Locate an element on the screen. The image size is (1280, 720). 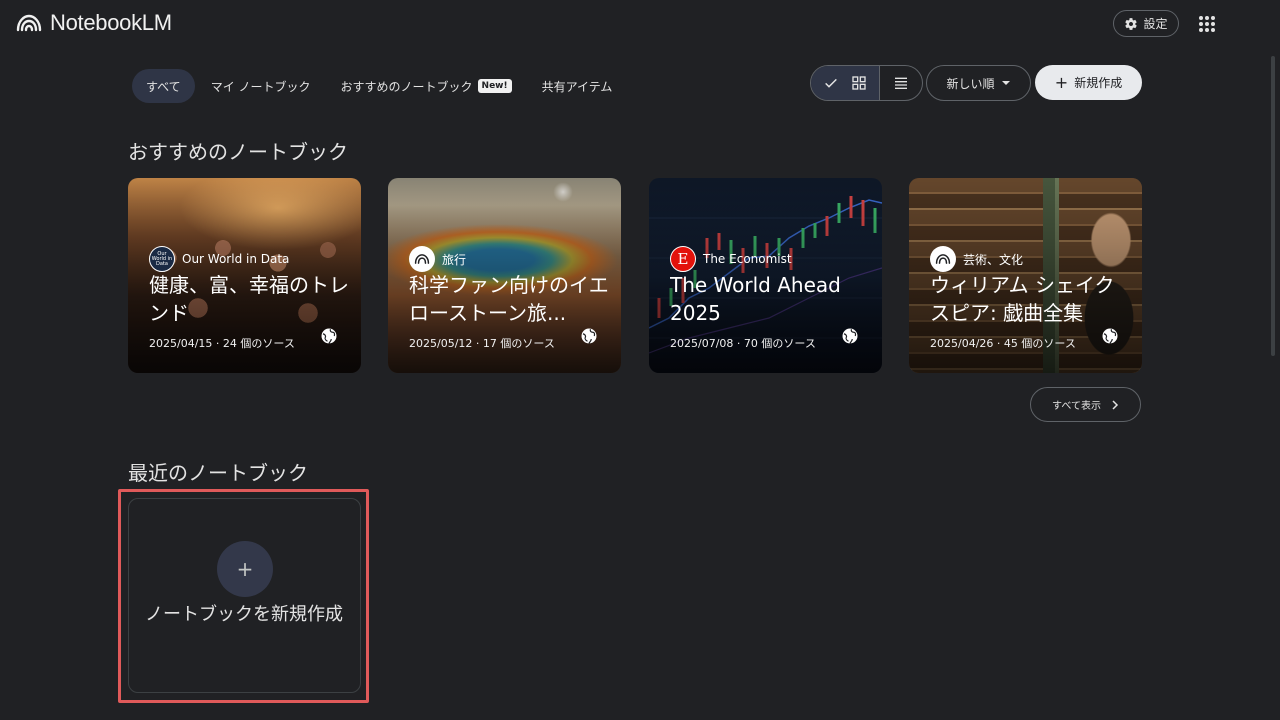
add-icon: + is located at coordinates (245, 569).